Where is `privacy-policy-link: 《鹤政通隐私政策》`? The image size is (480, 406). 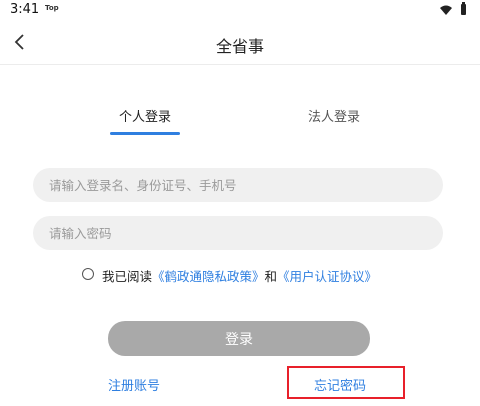 privacy-policy-link: 《鹤政通隐私政策》 is located at coordinates (208, 276).